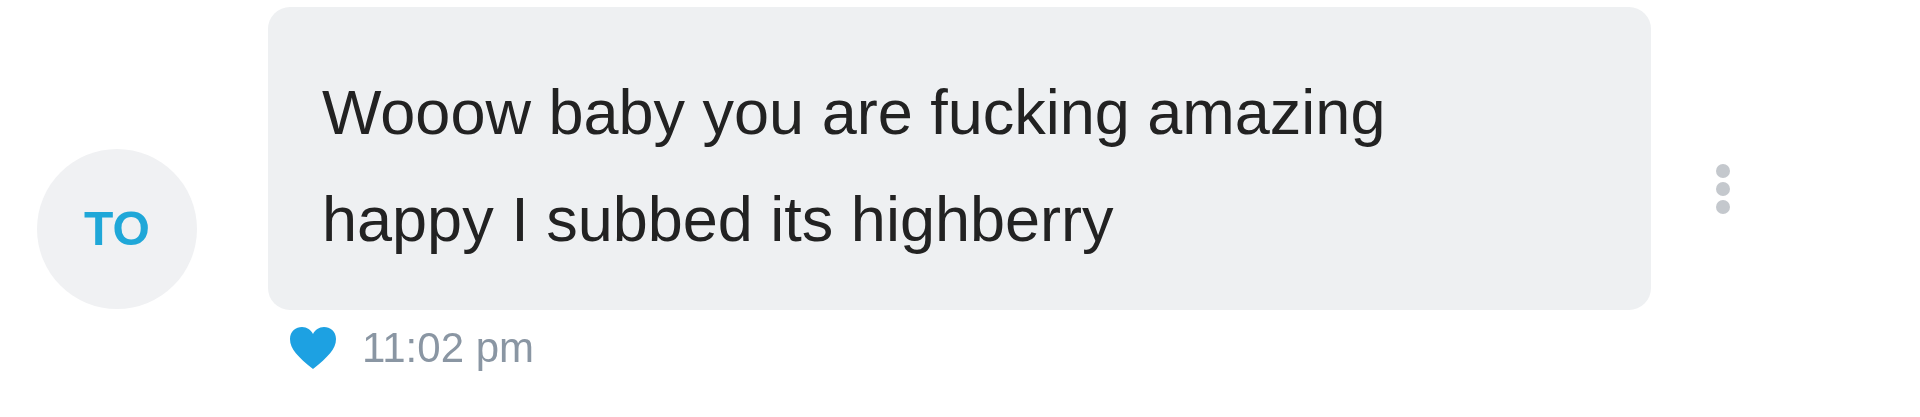 Image resolution: width=1920 pixels, height=417 pixels. I want to click on heart-icon, so click(313, 348).